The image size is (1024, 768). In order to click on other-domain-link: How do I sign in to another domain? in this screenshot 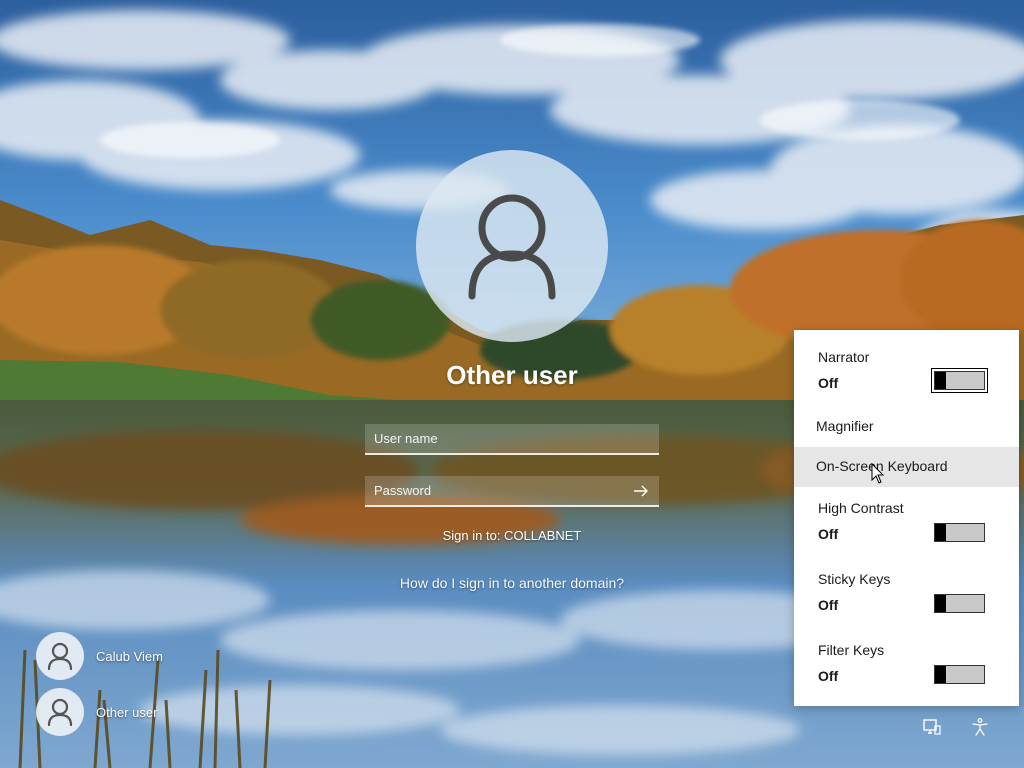, I will do `click(512, 583)`.